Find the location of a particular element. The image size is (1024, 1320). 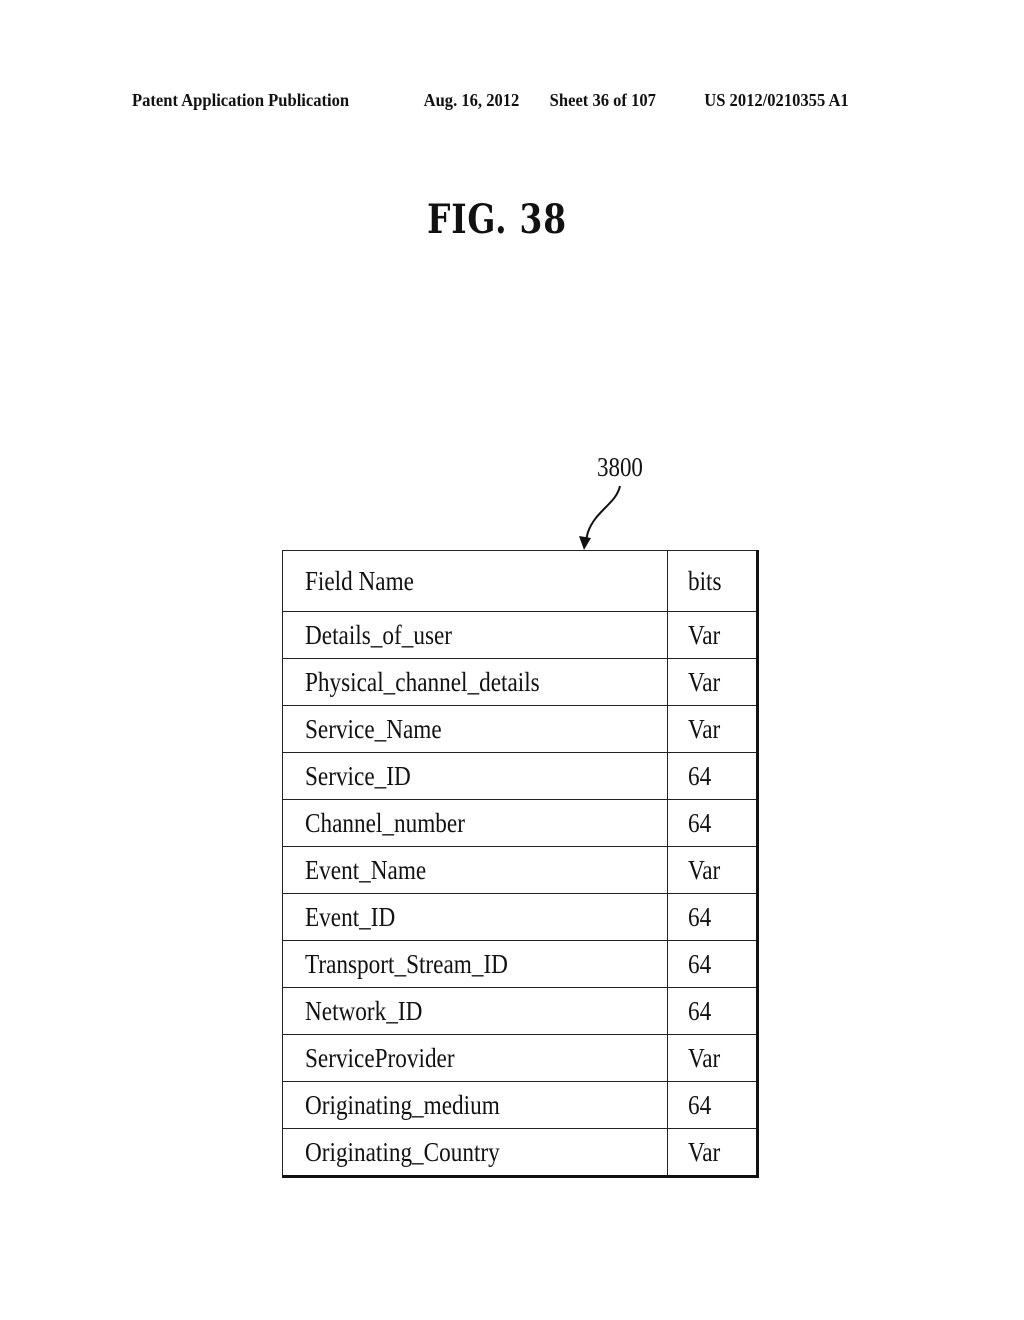

sheet-number: Sheet 36 of 107 is located at coordinates (602, 100).